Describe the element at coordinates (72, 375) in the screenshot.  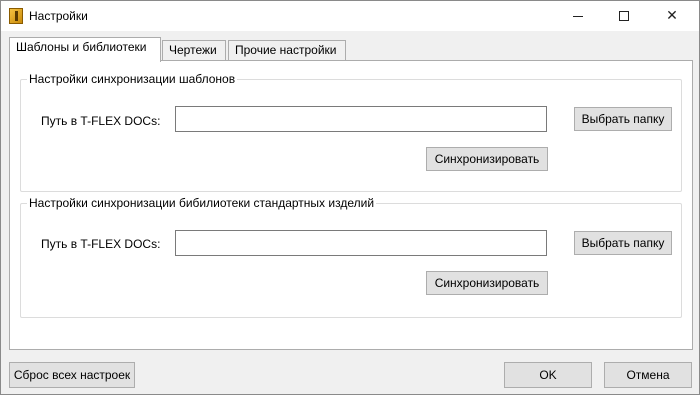
I see `reset-all-settings-button: Сброс всех настроек` at that location.